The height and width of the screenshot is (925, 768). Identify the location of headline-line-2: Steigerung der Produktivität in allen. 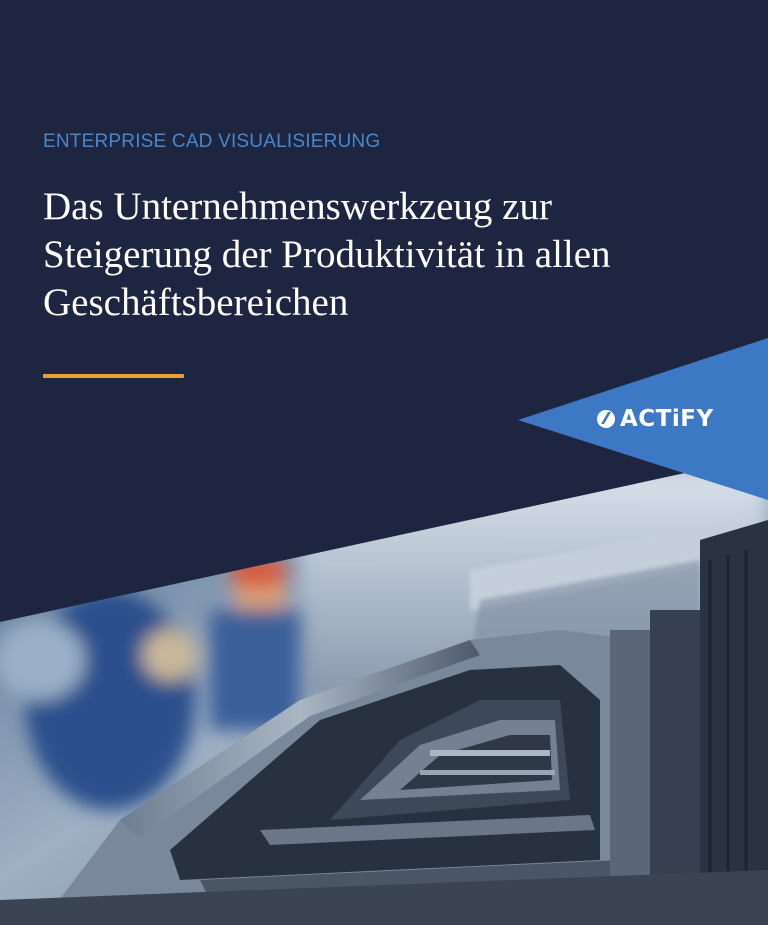
(327, 254).